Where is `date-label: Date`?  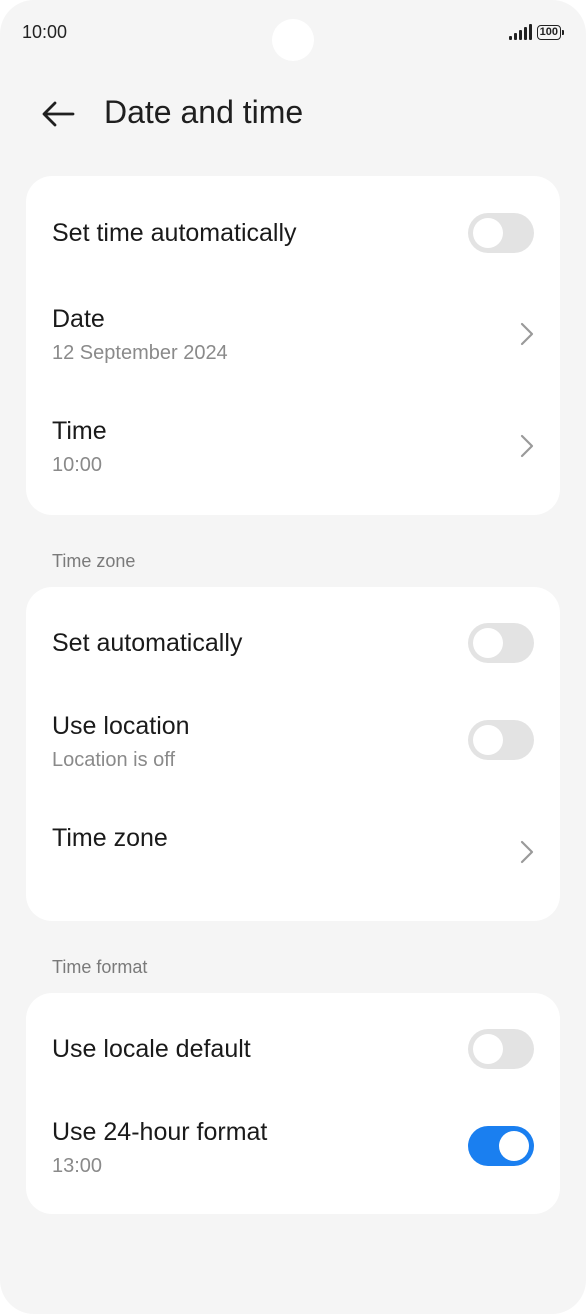 date-label: Date is located at coordinates (78, 319).